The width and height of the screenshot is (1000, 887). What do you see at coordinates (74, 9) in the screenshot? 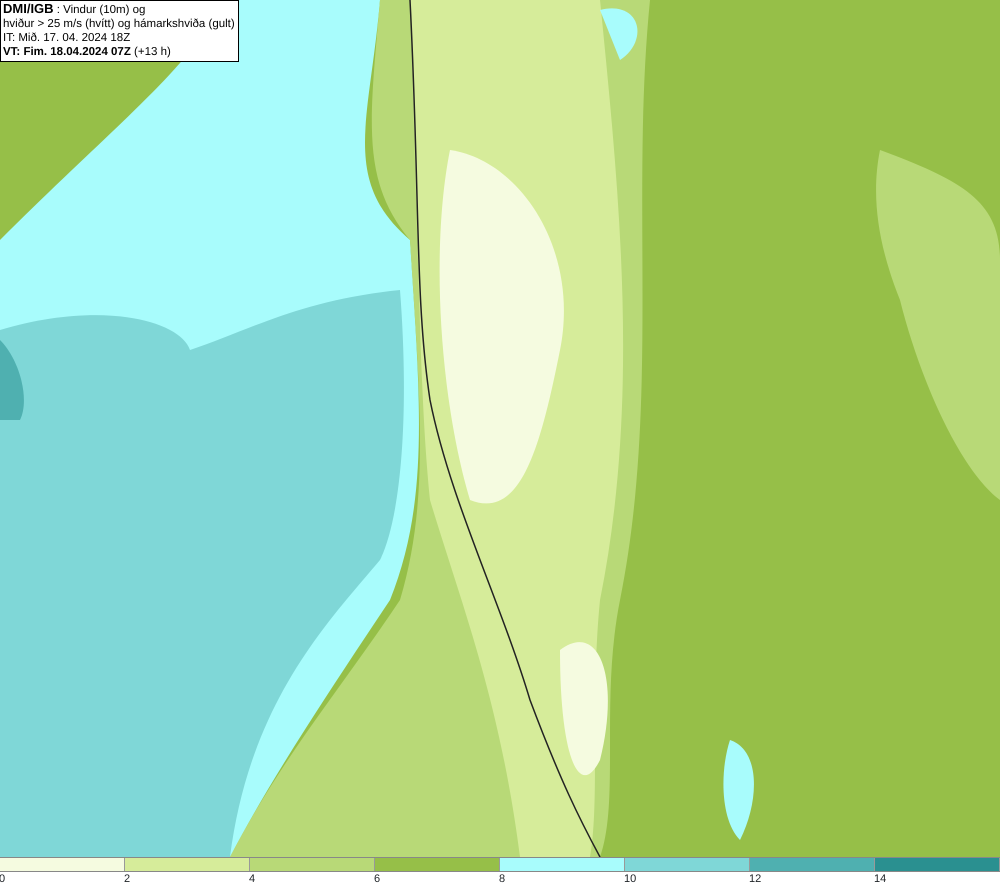
I see `legend-line: DMI/IGB : Vindur (10m) og` at bounding box center [74, 9].